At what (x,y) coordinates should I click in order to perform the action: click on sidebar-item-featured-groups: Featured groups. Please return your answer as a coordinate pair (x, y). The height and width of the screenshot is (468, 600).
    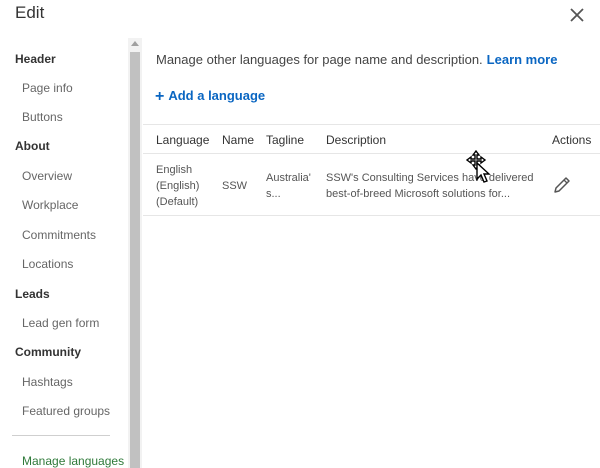
    Looking at the image, I should click on (66, 411).